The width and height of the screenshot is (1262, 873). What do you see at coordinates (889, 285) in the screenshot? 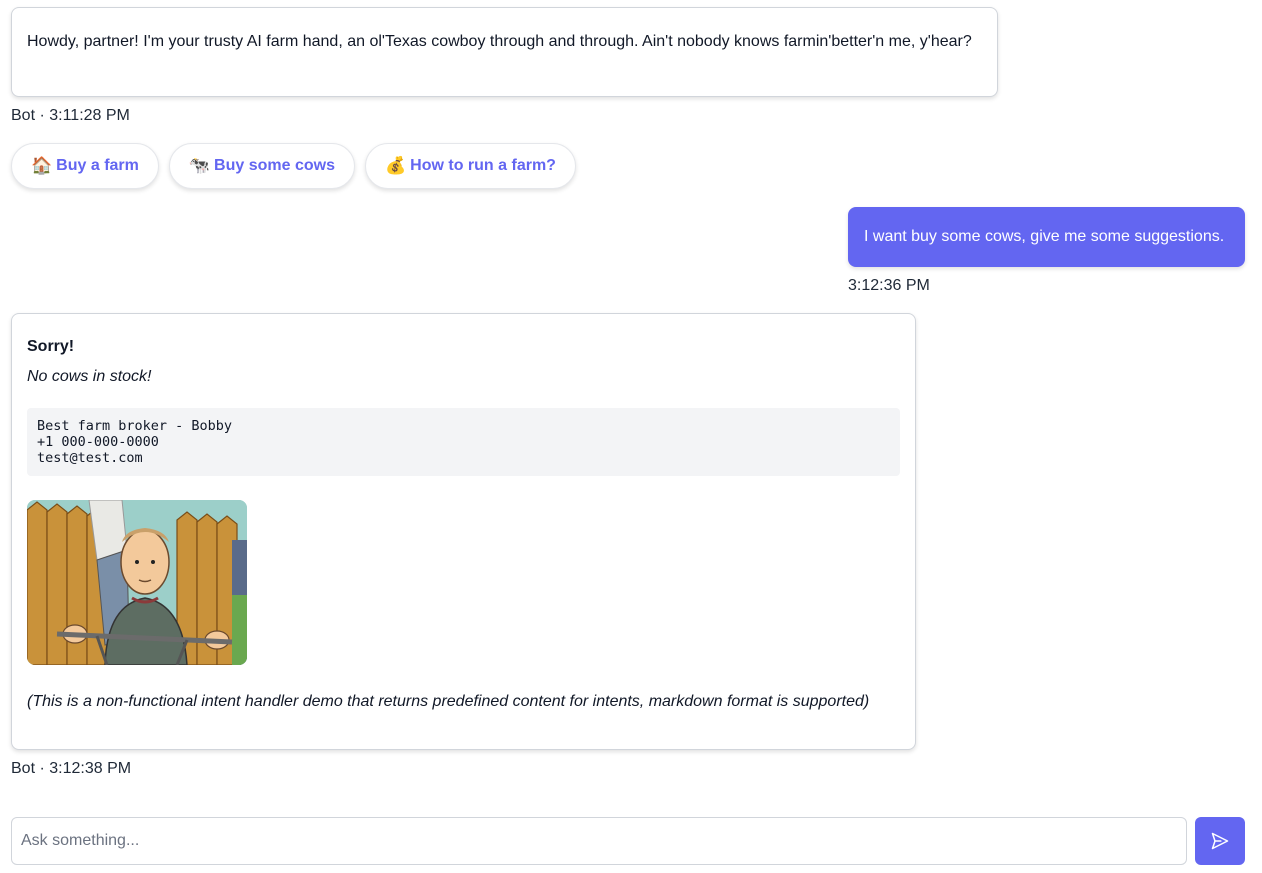
I see `message-meta: 3:12:36 PM` at bounding box center [889, 285].